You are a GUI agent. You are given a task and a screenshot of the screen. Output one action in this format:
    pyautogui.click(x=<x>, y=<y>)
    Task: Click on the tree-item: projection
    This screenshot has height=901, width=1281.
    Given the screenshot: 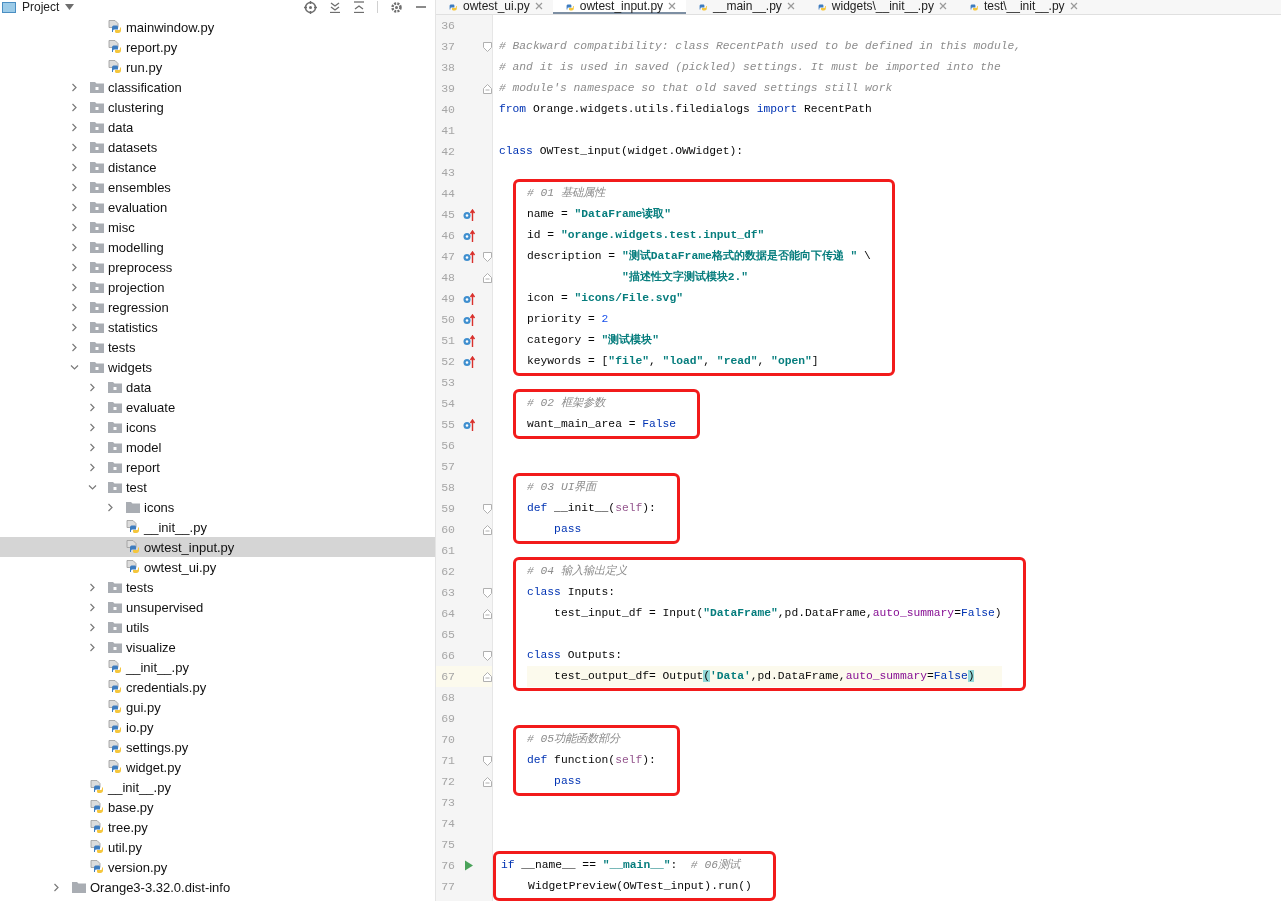 What is the action you would take?
    pyautogui.click(x=217, y=287)
    